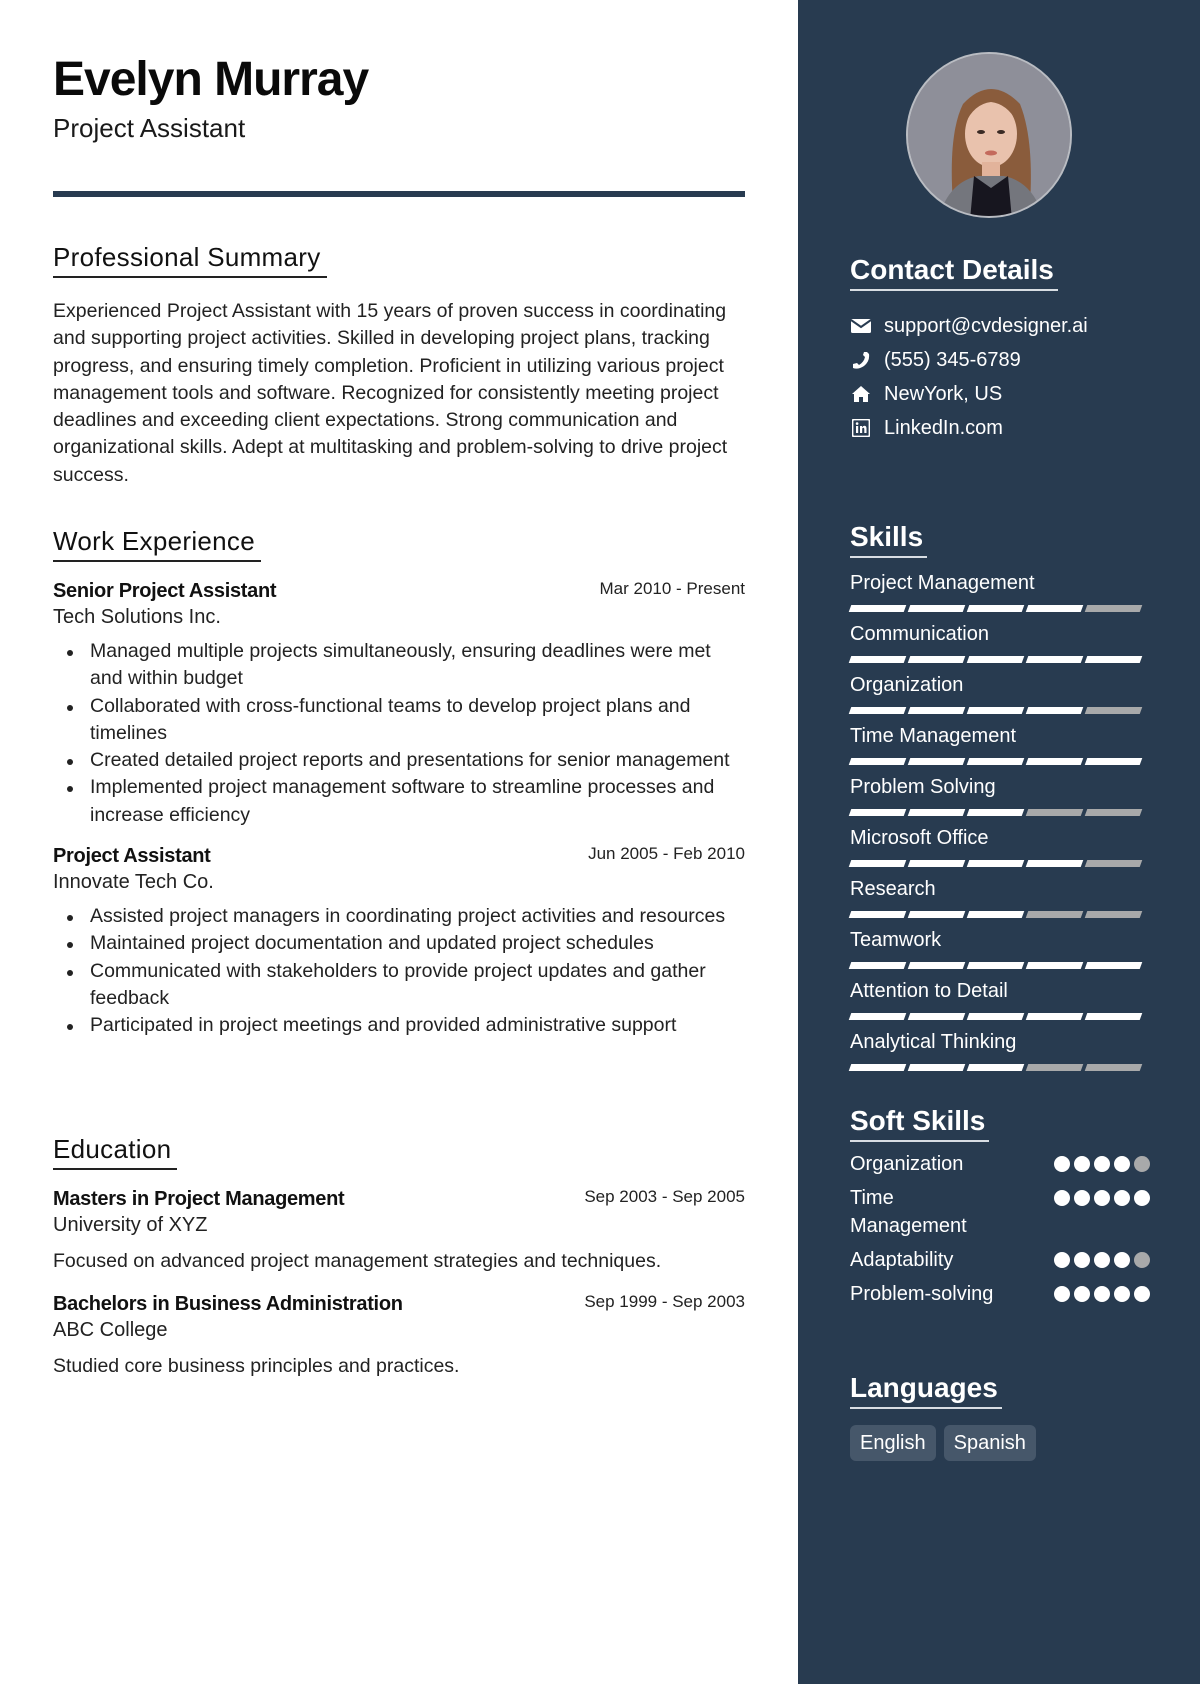 This screenshot has height=1684, width=1200. Describe the element at coordinates (228, 1304) in the screenshot. I see `degree-title: Bachelors in Business Administration` at that location.